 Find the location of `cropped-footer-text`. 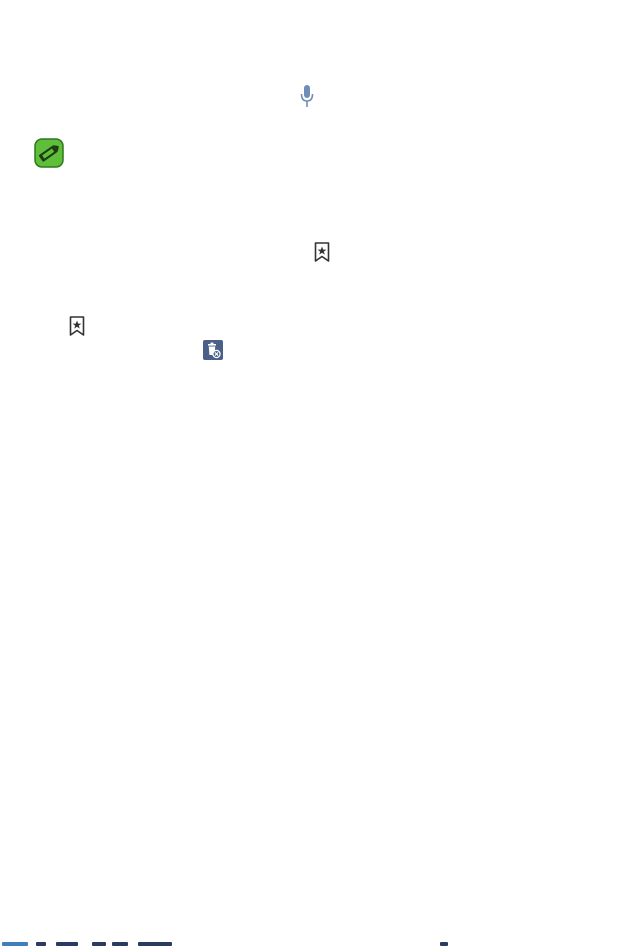

cropped-footer-text is located at coordinates (315, 942).